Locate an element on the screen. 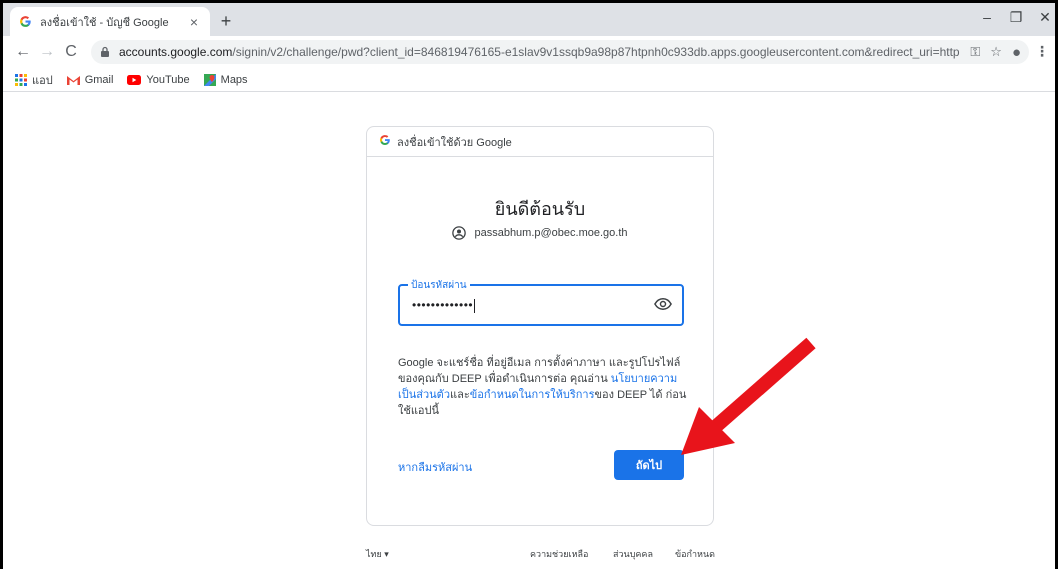 This screenshot has height=569, width=1058. card-header-text: ลงชื่อเข้าใช้ด้วย Google is located at coordinates (454, 142).